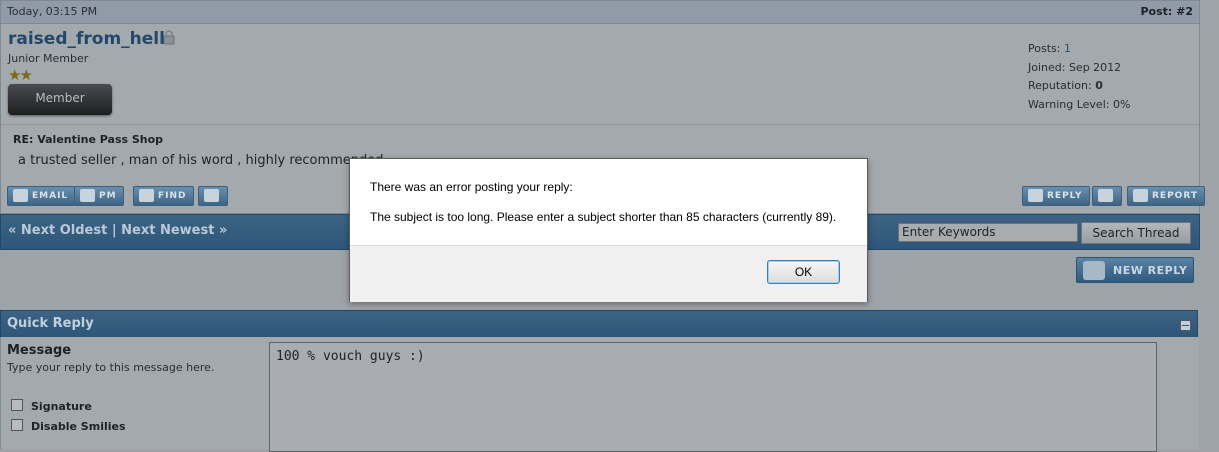  What do you see at coordinates (988, 232) in the screenshot?
I see `search-thread-input: Enter Keywords` at bounding box center [988, 232].